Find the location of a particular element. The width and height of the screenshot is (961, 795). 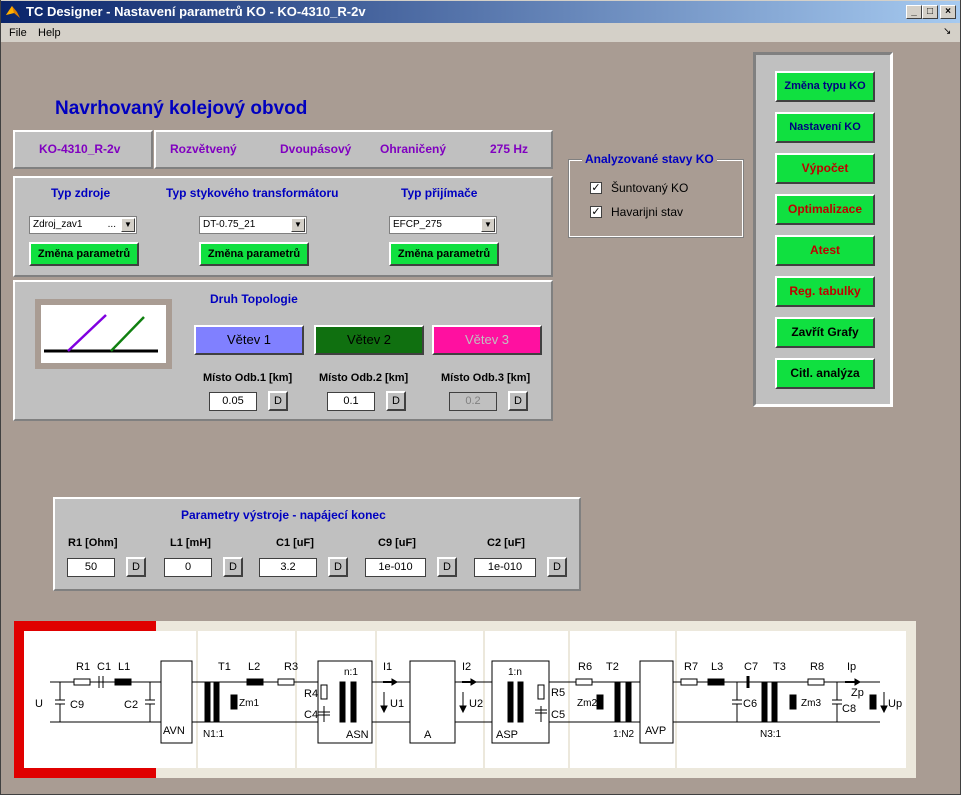

label-Zm1: Zm1 is located at coordinates (249, 703).